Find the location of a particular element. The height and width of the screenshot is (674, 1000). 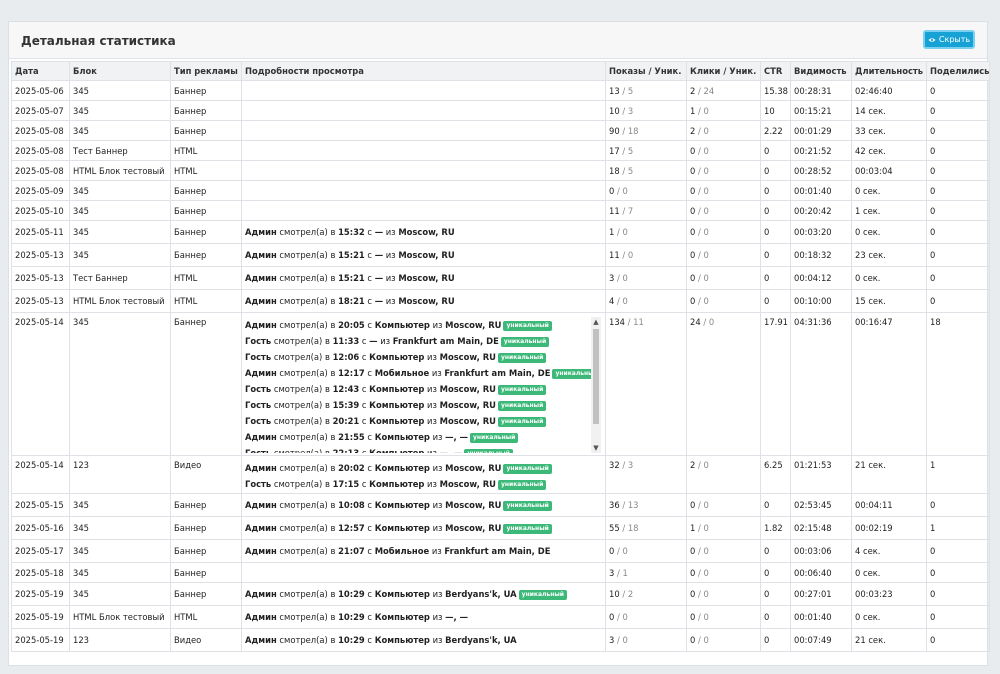

cell-visibility: 02:53:45 is located at coordinates (821, 505).